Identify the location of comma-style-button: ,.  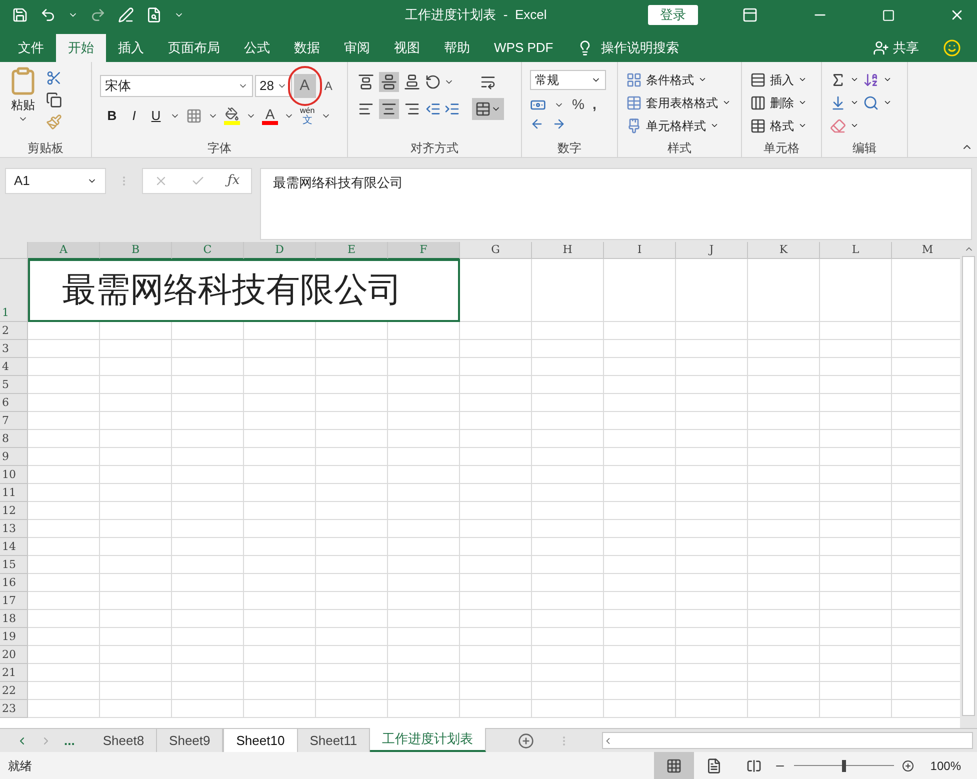
(594, 104).